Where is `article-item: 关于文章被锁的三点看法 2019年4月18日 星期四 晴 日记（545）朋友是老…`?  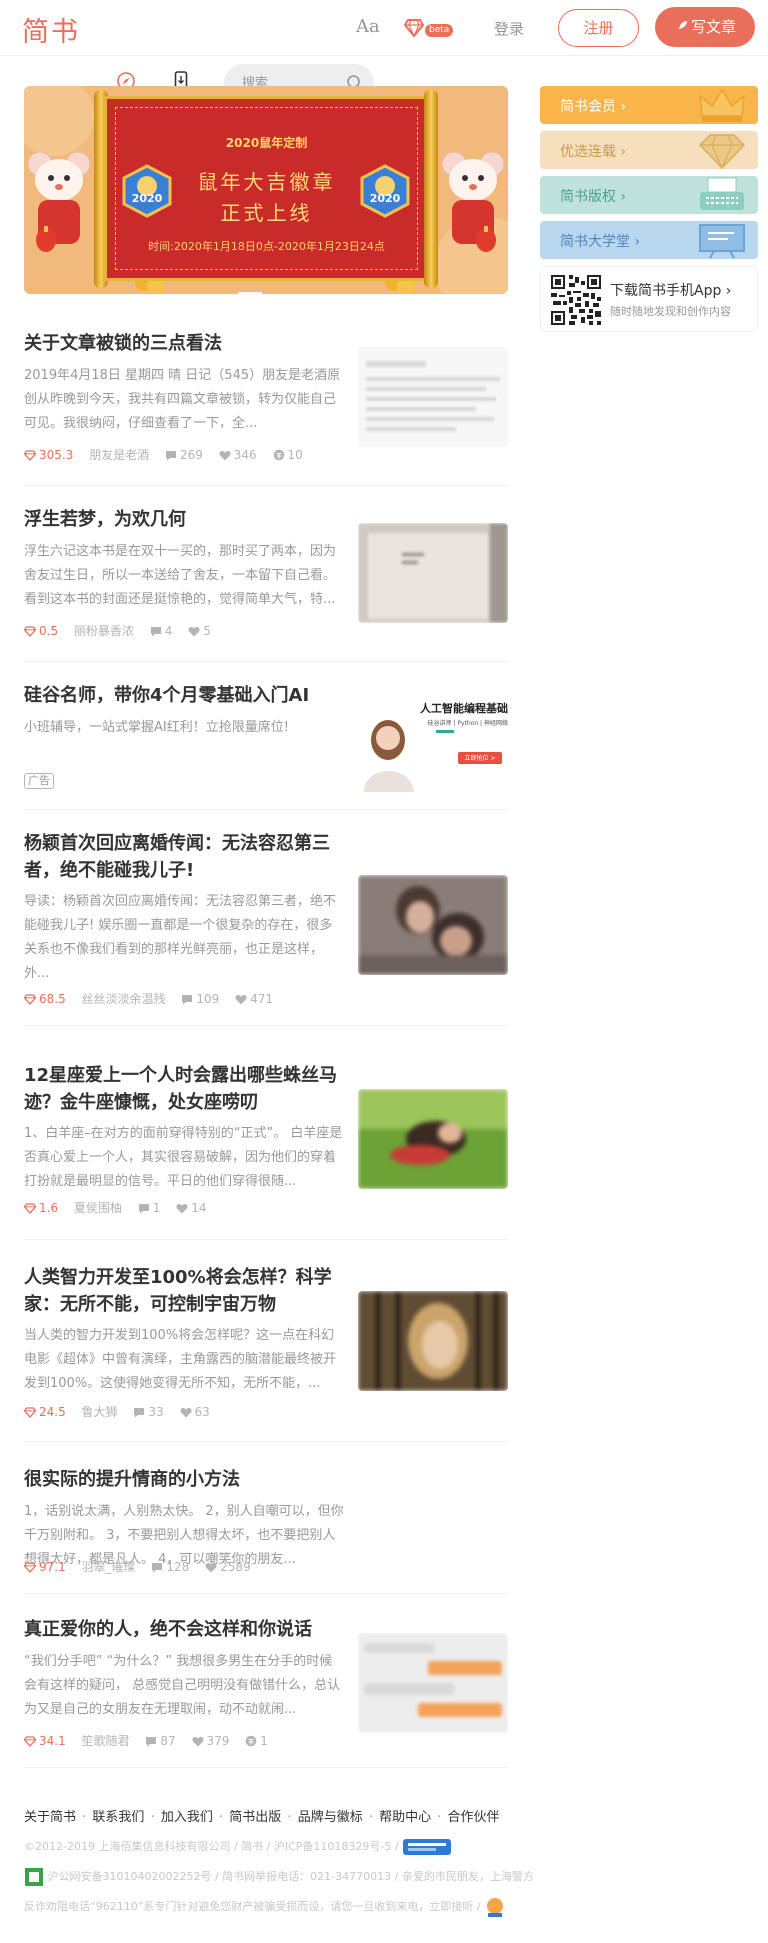
article-item: 关于文章被锁的三点看法 2019年4月18日 星期四 晴 日记（545）朋友是老… is located at coordinates (265, 408).